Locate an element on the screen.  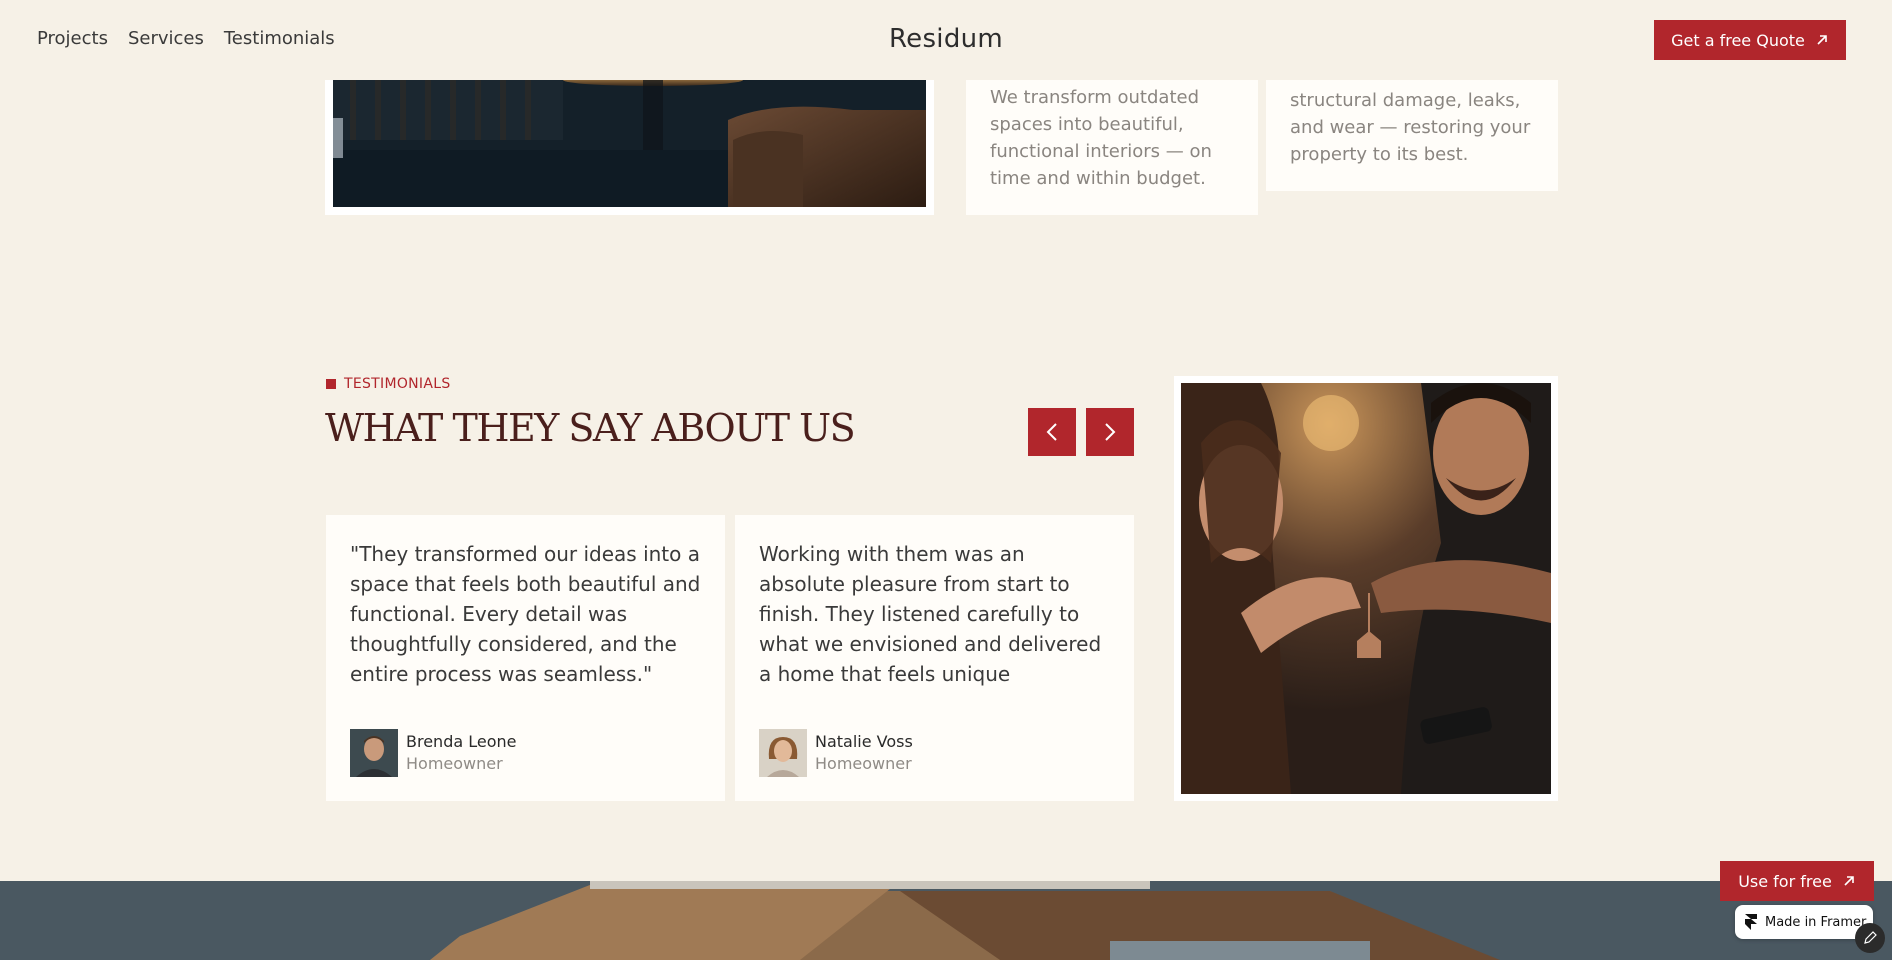
house-photo-illustration is located at coordinates (946, 920).